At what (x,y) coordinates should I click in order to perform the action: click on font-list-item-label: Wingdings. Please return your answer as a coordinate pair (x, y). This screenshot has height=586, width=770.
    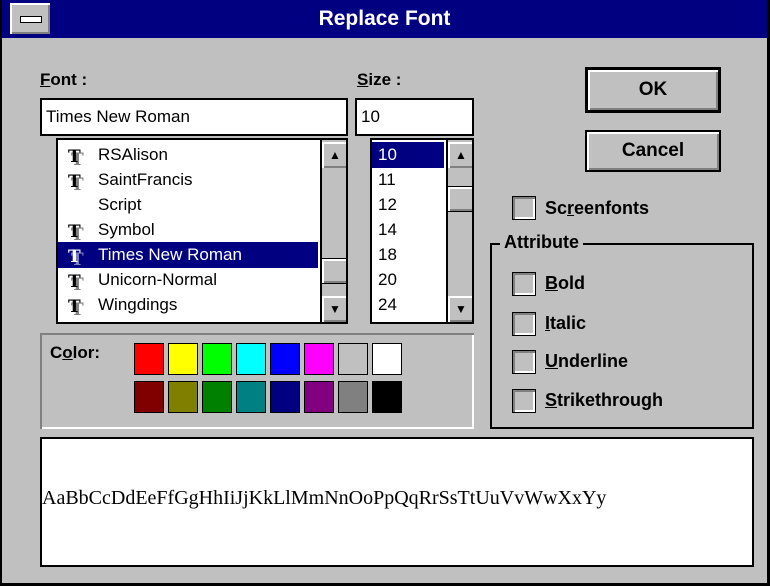
    Looking at the image, I should click on (138, 304).